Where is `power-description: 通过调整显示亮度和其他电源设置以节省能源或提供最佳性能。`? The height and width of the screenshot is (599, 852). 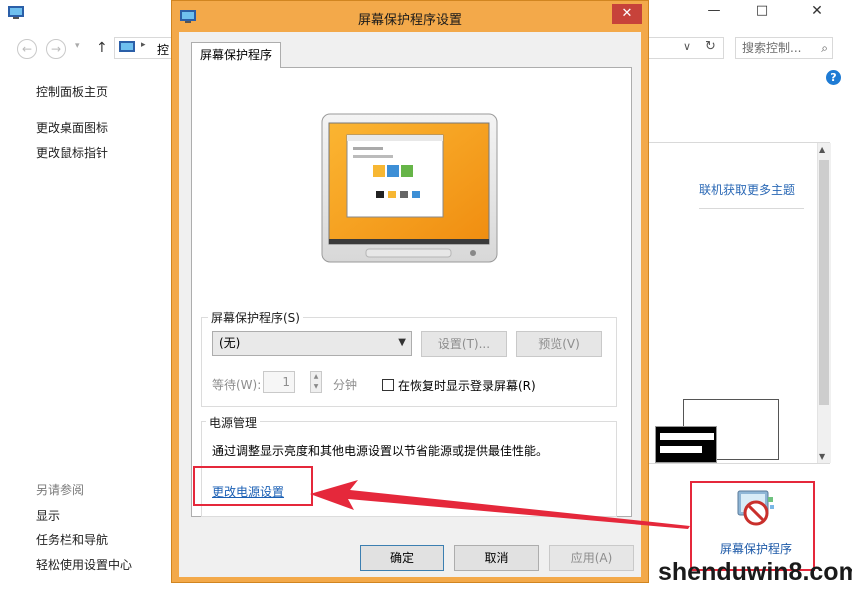
power-description: 通过调整显示亮度和其他电源设置以节省能源或提供最佳性能。 is located at coordinates (380, 451).